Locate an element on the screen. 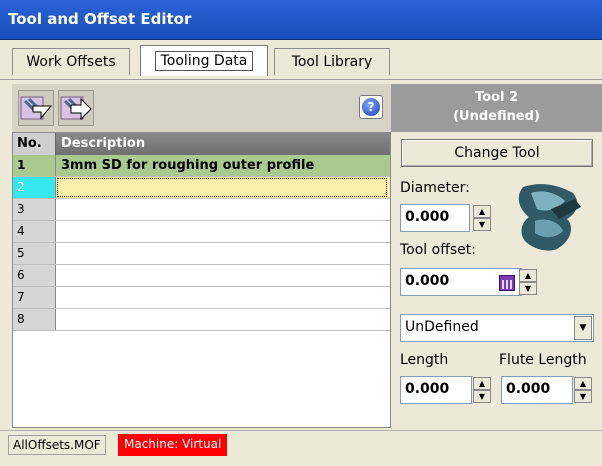  row-number: 5 is located at coordinates (34, 253).